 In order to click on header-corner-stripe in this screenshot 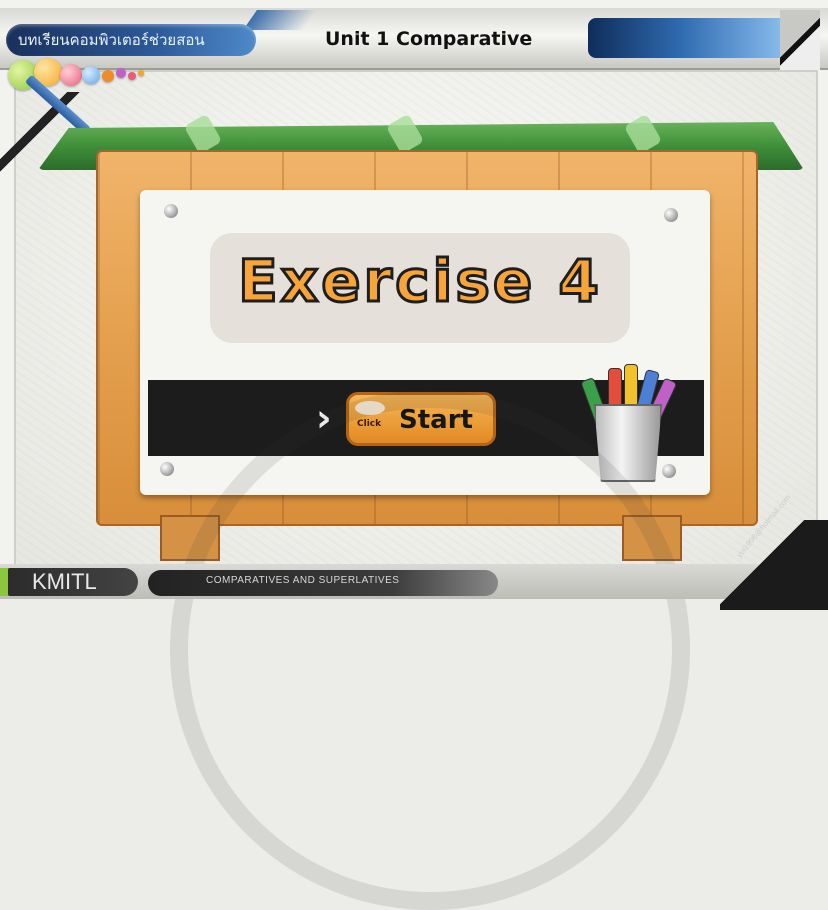, I will do `click(800, 40)`.